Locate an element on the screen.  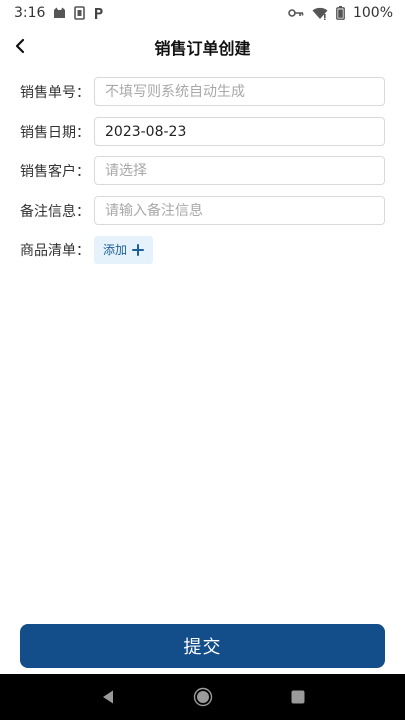
submit-button: 提交 is located at coordinates (202, 646).